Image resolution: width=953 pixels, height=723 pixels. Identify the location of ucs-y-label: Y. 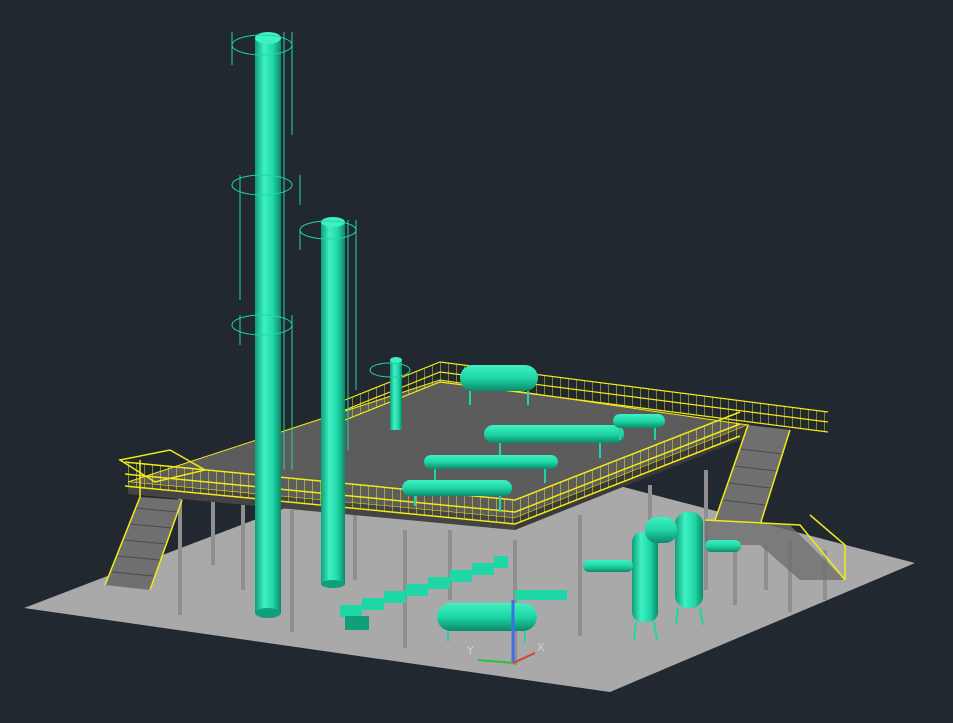
(470, 650).